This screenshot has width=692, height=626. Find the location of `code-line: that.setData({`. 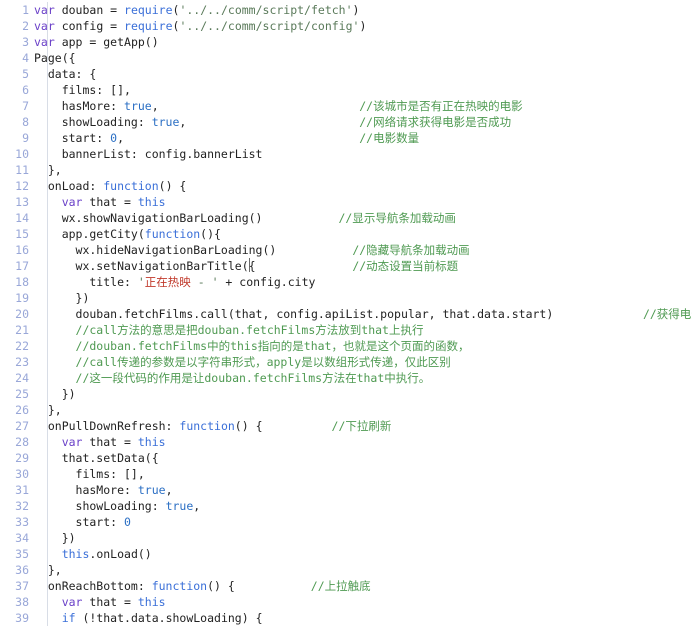

code-line: that.setData({ is located at coordinates (363, 458).